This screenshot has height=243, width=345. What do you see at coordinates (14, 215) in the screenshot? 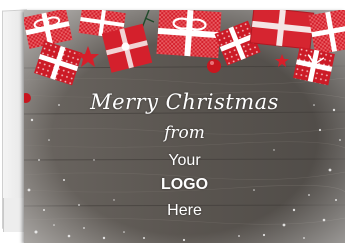
I see `card-back-edge` at bounding box center [14, 215].